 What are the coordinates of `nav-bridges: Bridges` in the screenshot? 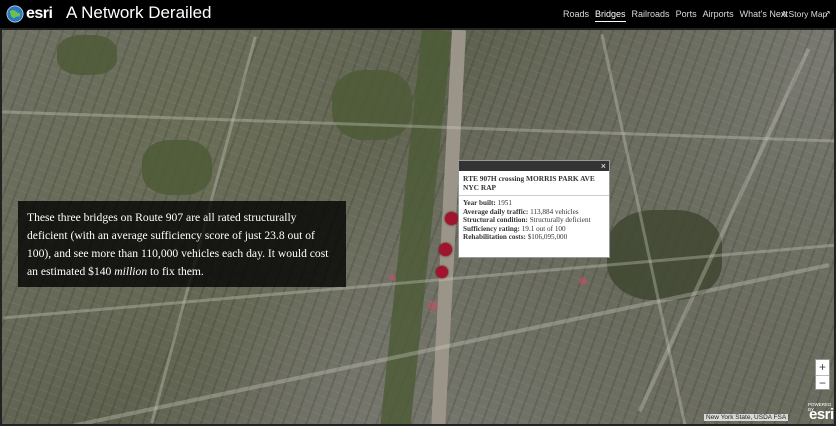 It's located at (610, 15).